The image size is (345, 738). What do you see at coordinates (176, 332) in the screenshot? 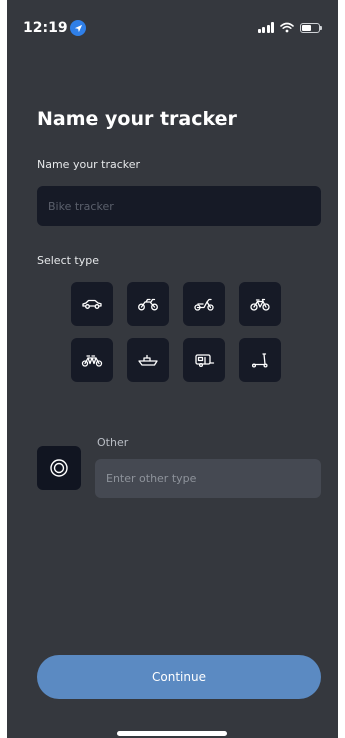
I see `type-grid` at bounding box center [176, 332].